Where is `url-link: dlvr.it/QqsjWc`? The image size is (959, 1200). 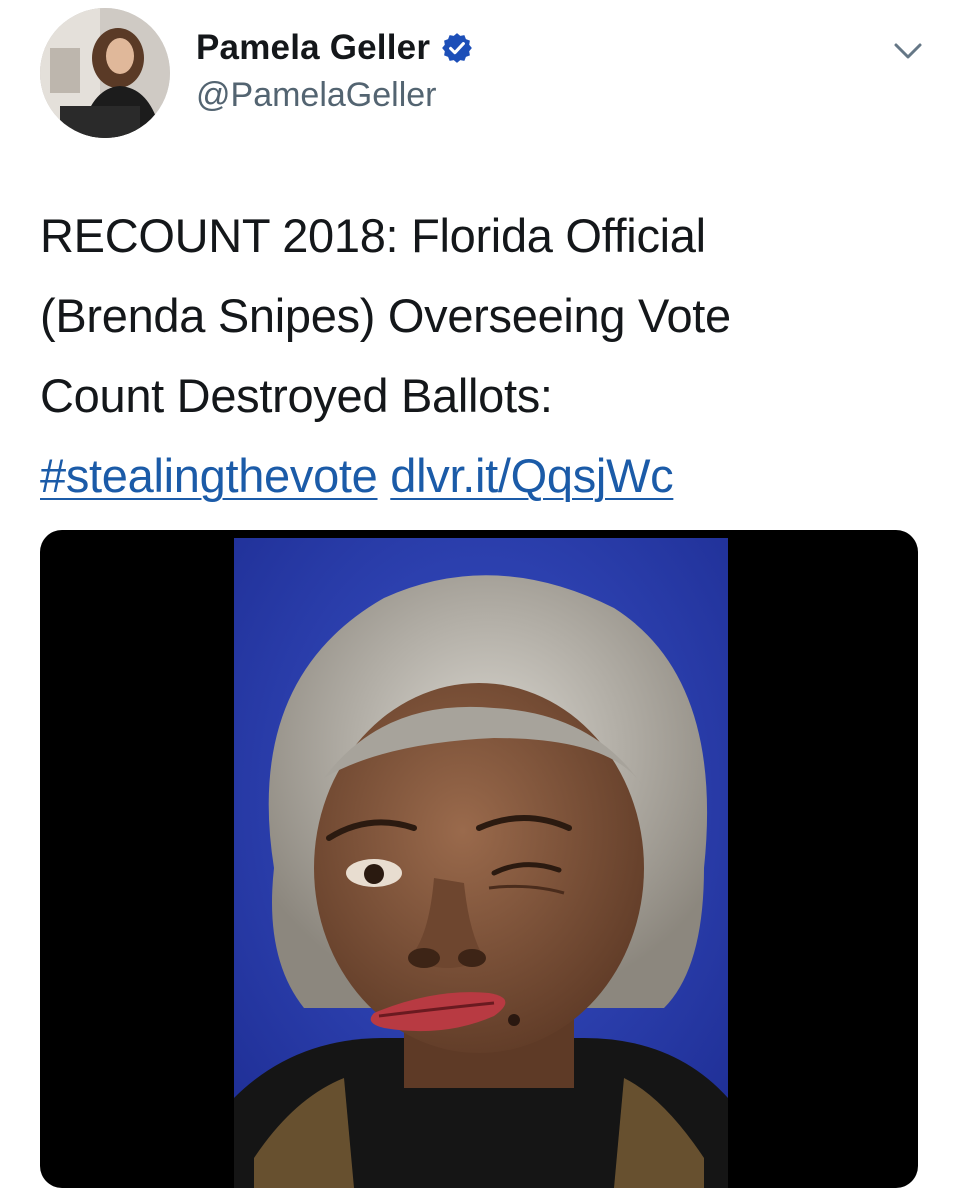
url-link: dlvr.it/QqsjWc is located at coordinates (531, 475).